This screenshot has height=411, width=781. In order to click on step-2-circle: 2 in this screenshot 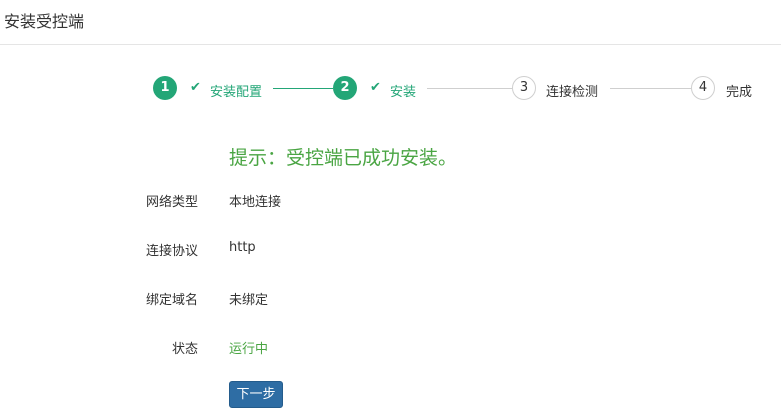, I will do `click(345, 88)`.